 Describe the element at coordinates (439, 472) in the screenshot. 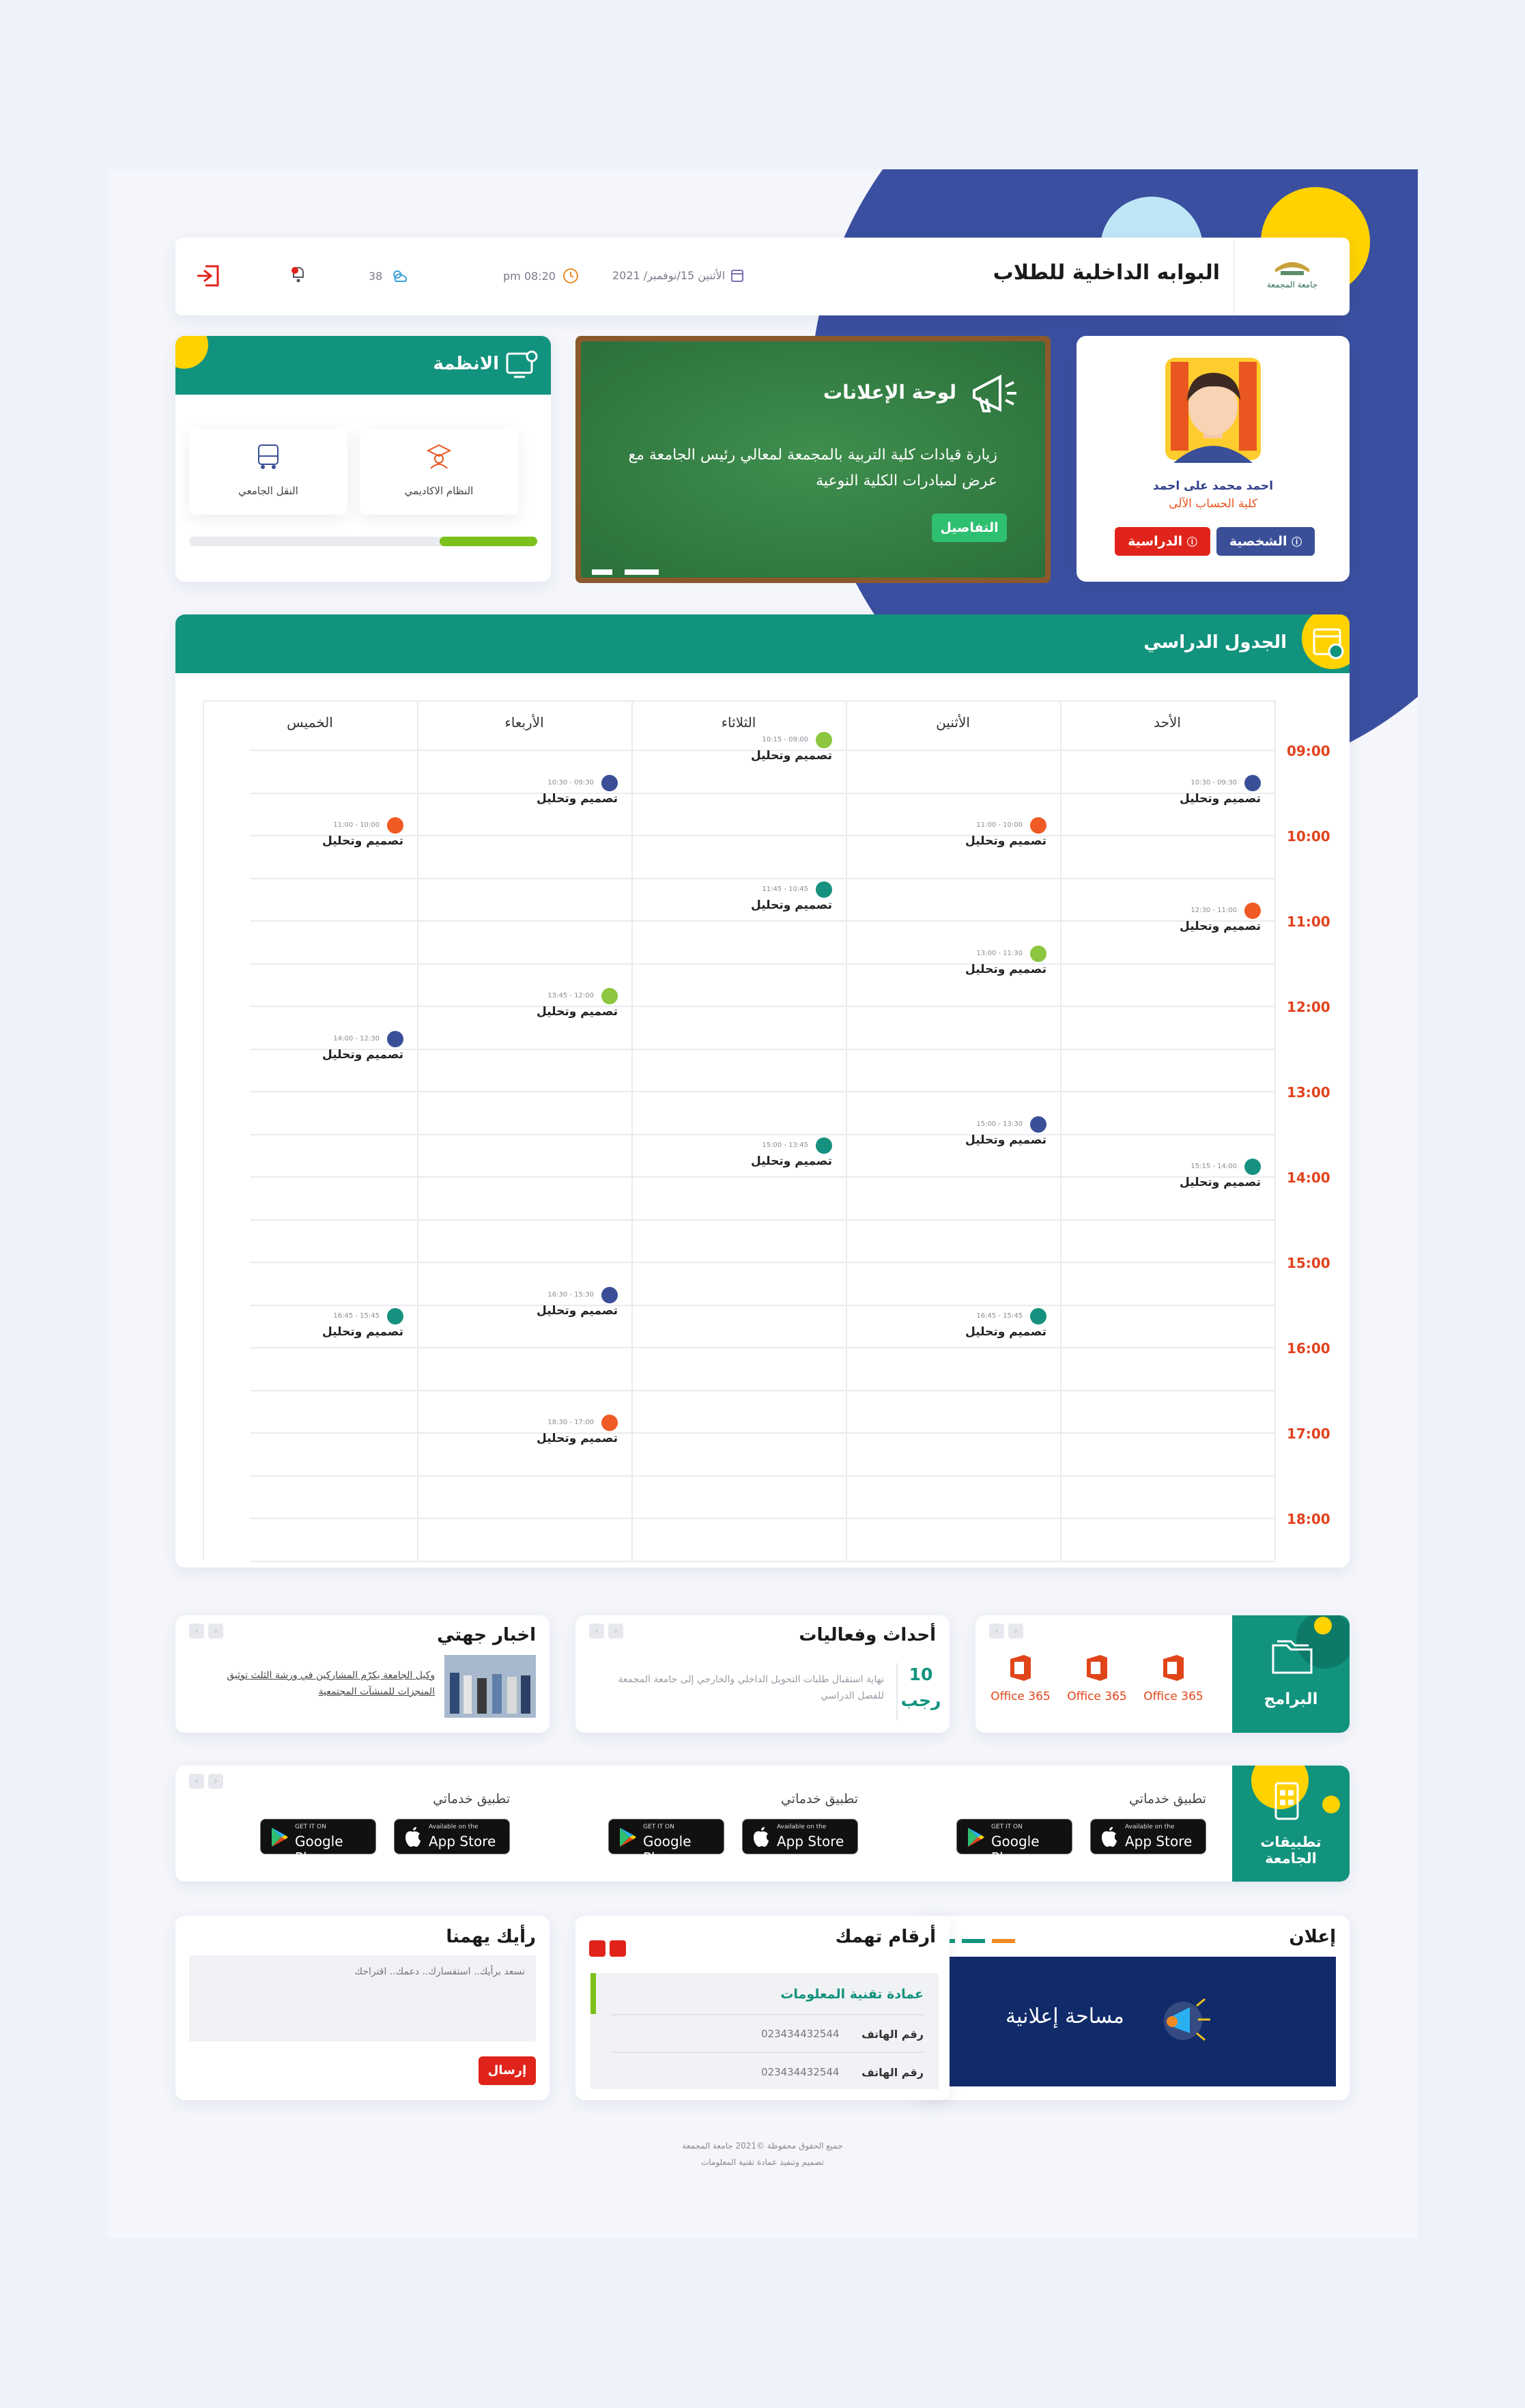

I see `academic-system-tile: النظام الاكاديمي` at that location.